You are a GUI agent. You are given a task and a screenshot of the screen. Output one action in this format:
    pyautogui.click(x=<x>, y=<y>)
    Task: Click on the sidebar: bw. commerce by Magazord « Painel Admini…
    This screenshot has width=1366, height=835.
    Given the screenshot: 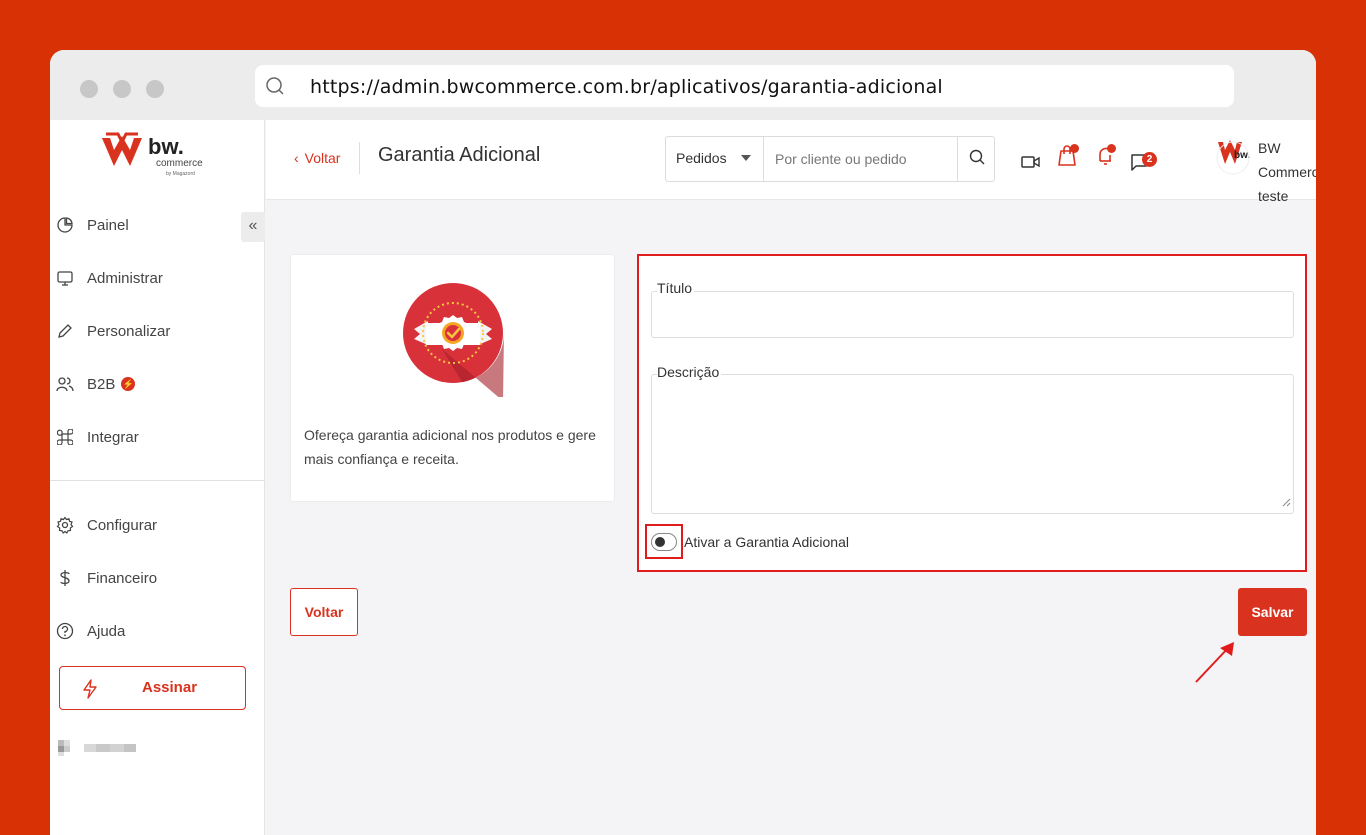 What is the action you would take?
    pyautogui.click(x=157, y=477)
    